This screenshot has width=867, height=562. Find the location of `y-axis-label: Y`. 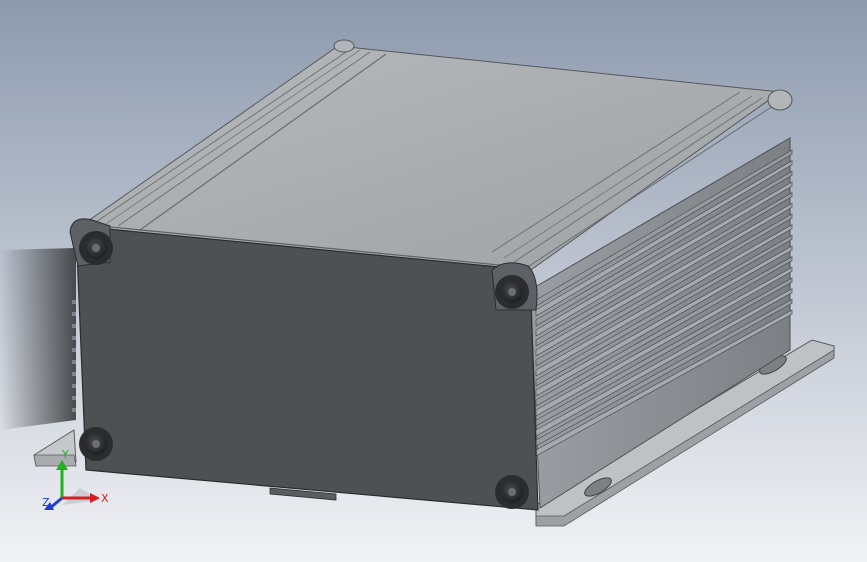

y-axis-label: Y is located at coordinates (65, 454).